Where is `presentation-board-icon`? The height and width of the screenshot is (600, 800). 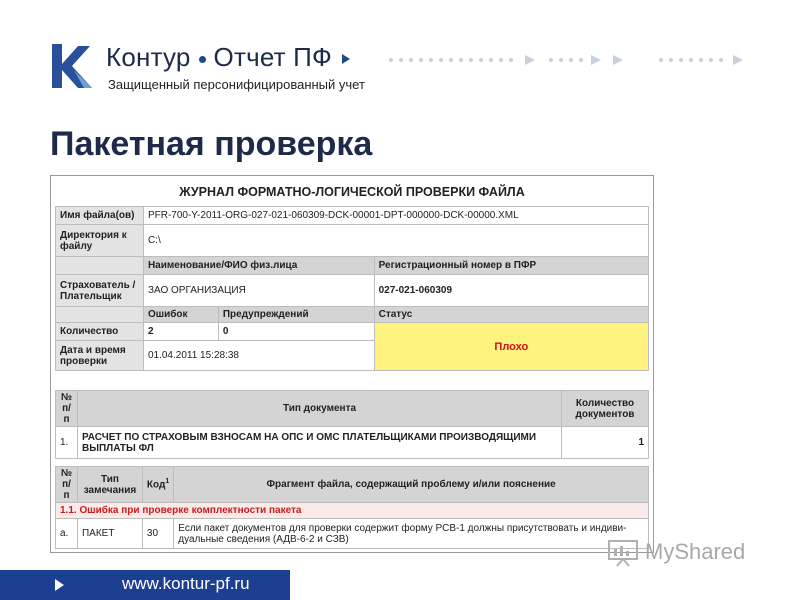 presentation-board-icon is located at coordinates (623, 553).